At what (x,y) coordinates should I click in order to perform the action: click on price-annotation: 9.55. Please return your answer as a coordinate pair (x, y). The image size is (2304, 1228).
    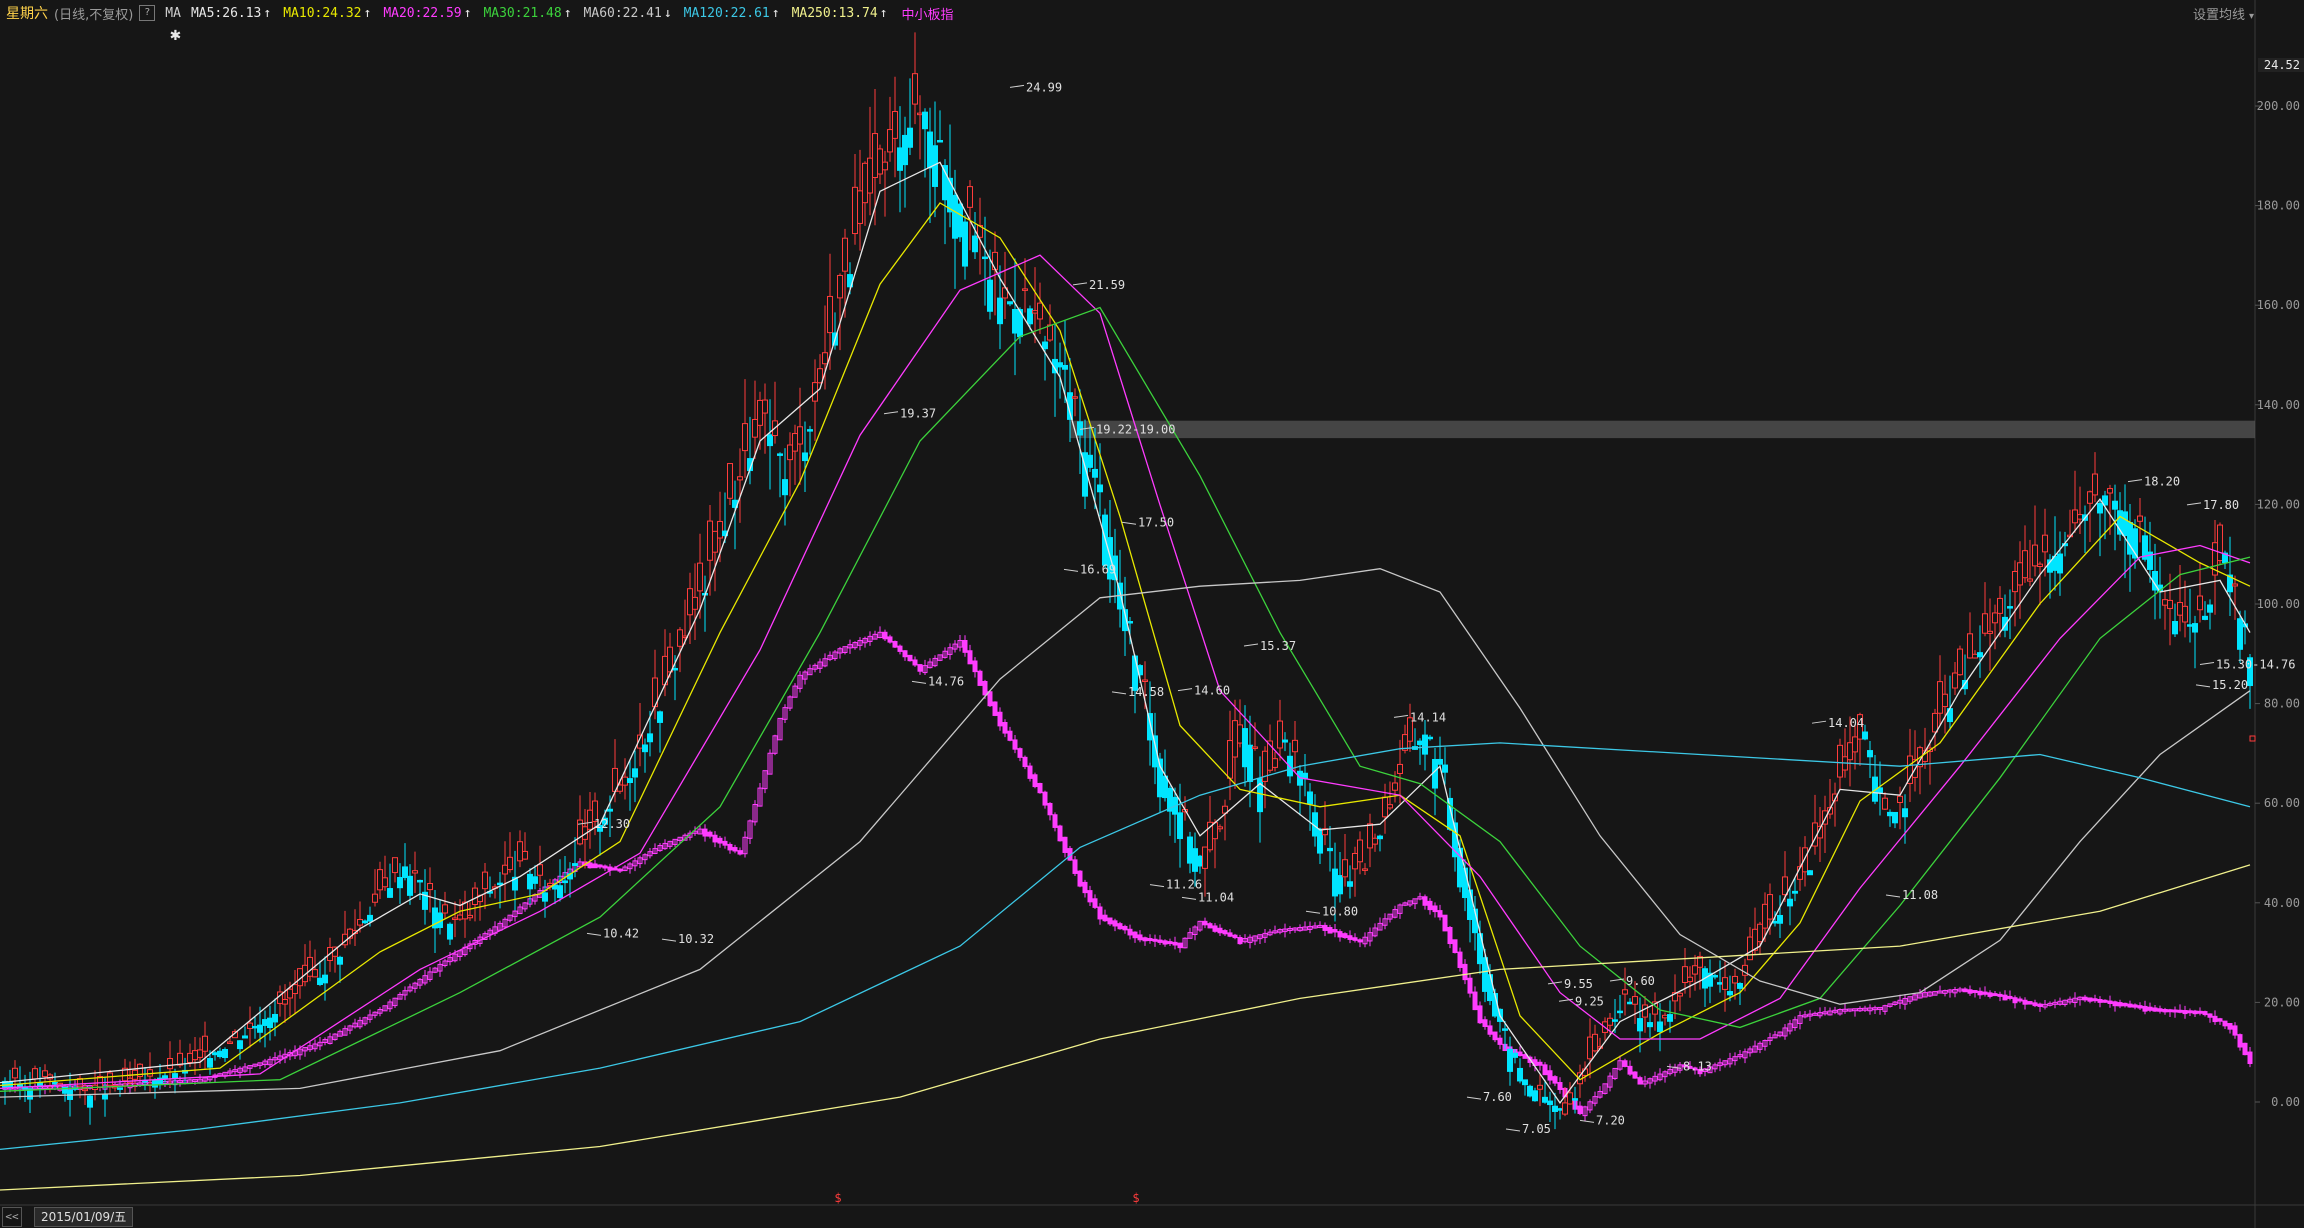
    Looking at the image, I should click on (1578, 984).